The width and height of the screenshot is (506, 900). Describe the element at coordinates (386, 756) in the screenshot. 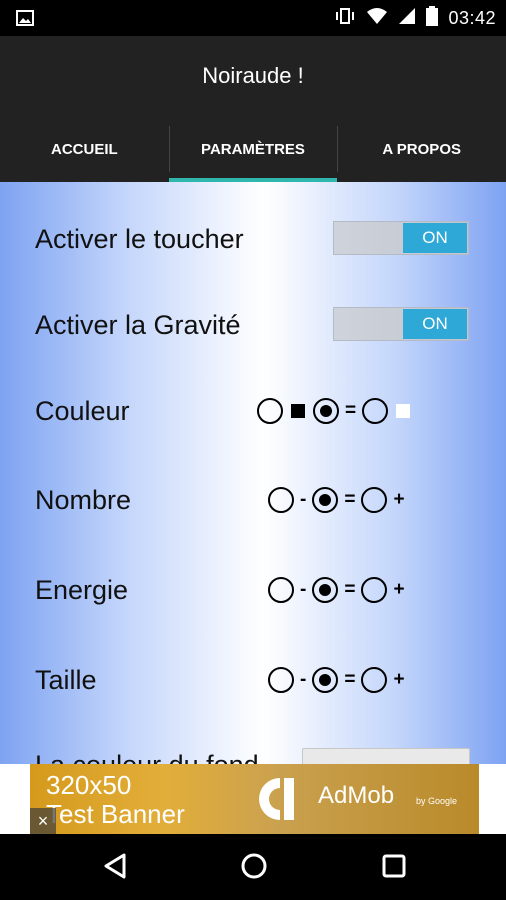

I see `background-color-button` at that location.